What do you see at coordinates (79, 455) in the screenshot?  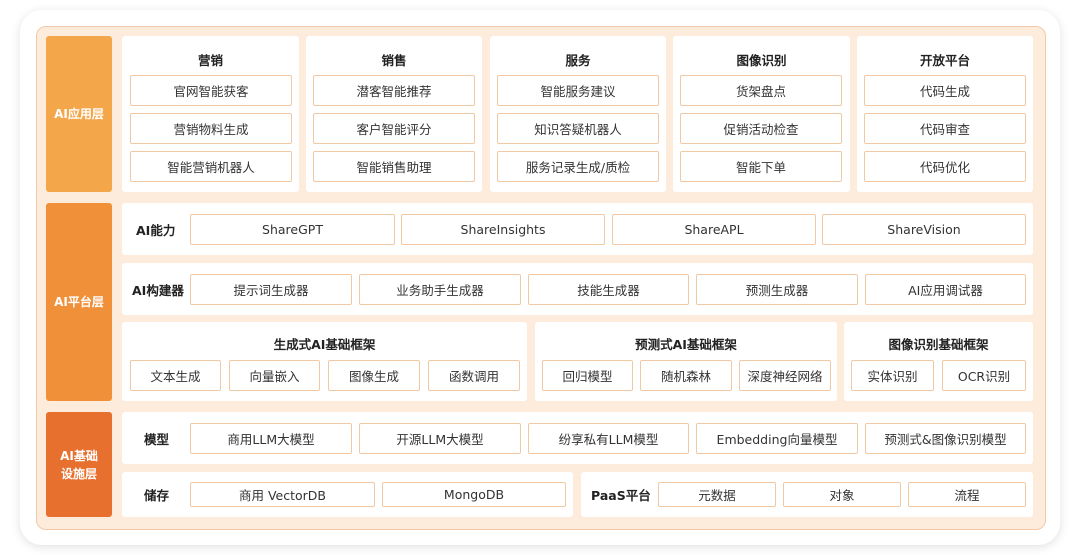 I see `layer-infra-label-line1: AI基础` at bounding box center [79, 455].